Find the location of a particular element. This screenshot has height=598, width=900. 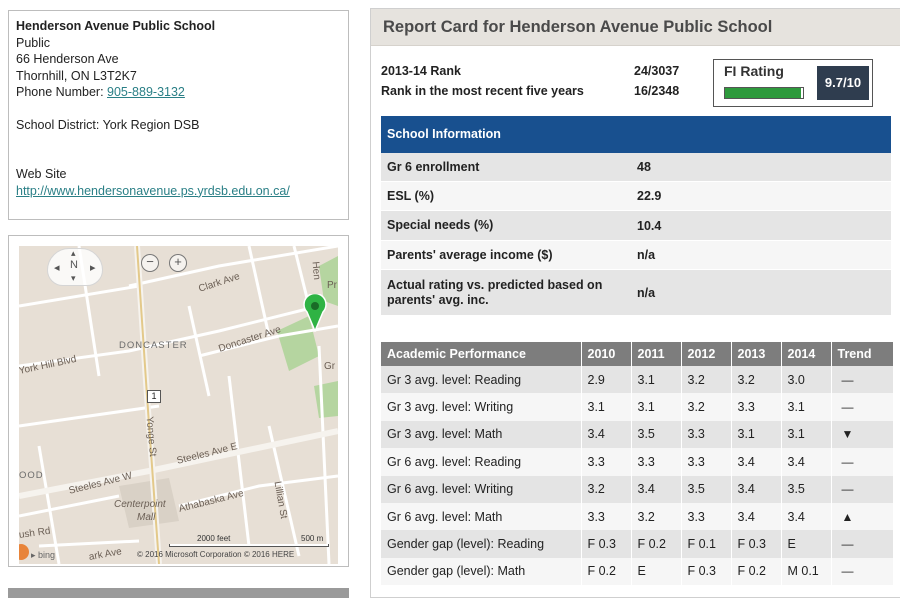

table-row: Gr 6 avg. level: Reading 3.3 3.3 3.3 3.4 3.4— is located at coordinates (637, 462).